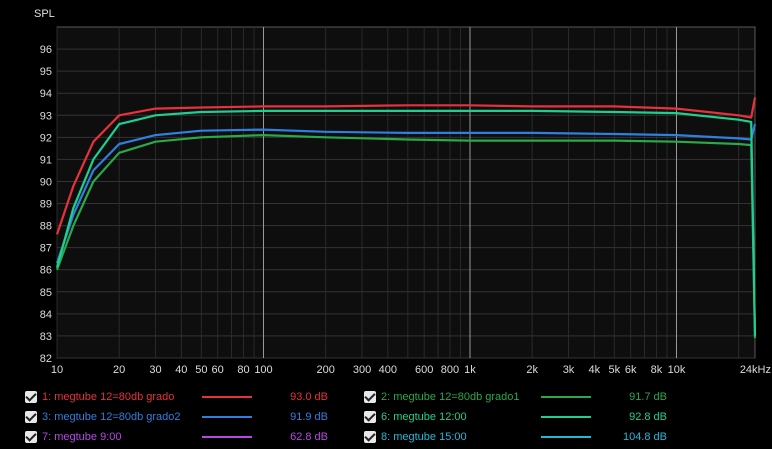 The width and height of the screenshot is (772, 449). Describe the element at coordinates (615, 370) in the screenshot. I see `x-tick-label: 5k` at that location.